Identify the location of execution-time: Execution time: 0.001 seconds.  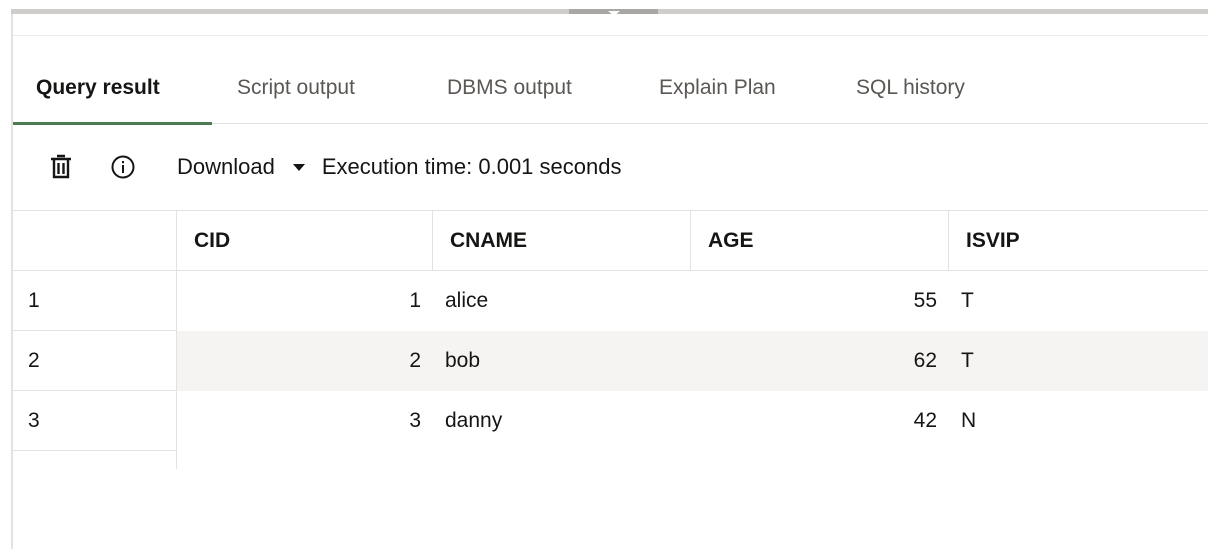
(471, 166).